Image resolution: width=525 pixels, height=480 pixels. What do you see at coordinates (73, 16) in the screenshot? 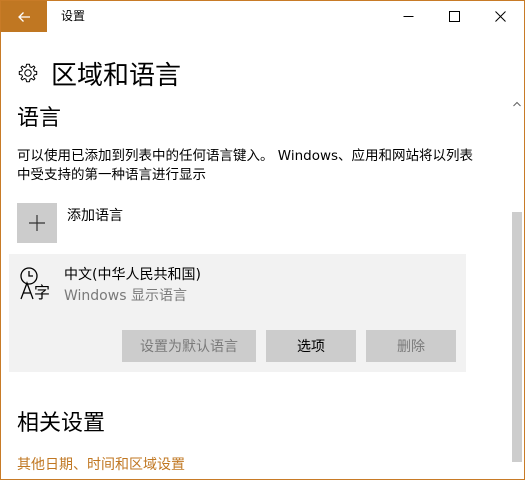
I see `window-title: 设置` at bounding box center [73, 16].